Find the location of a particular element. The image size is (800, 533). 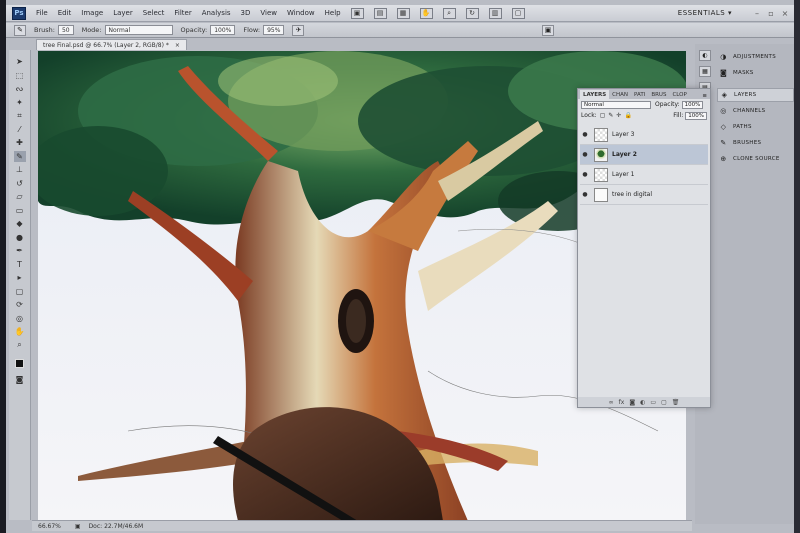

panel-menu-icon: ≡ is located at coordinates (704, 96).